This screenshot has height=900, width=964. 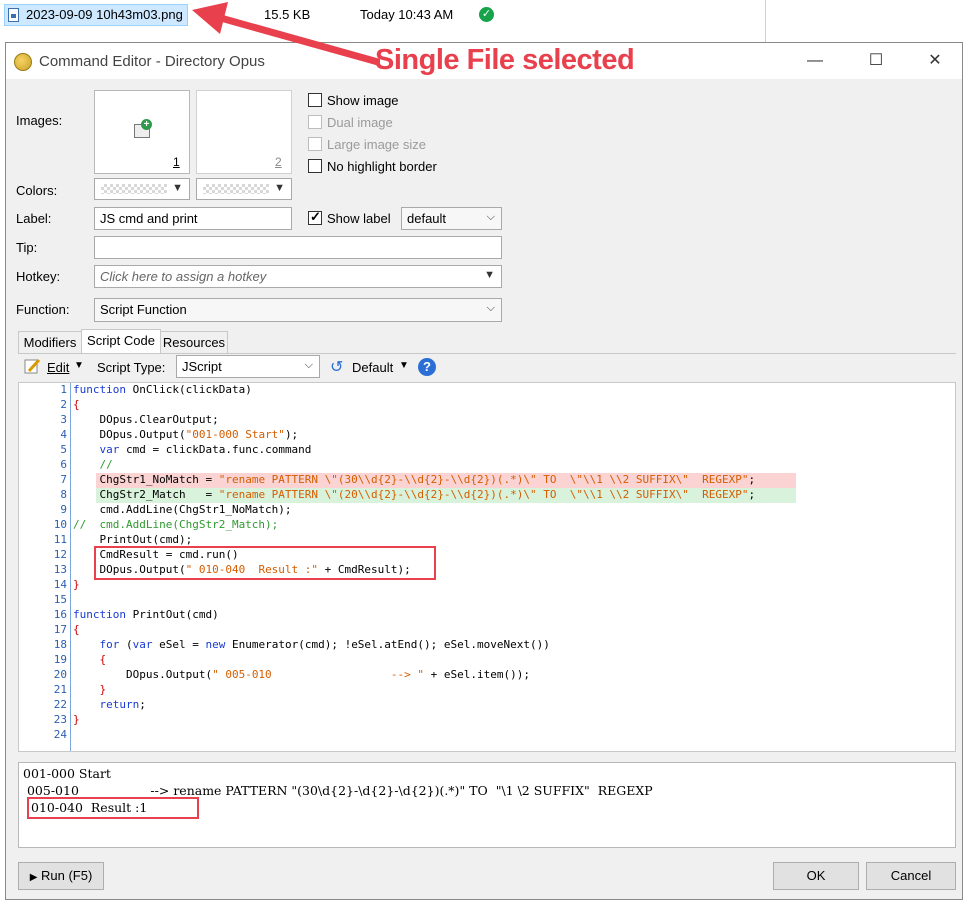 What do you see at coordinates (363, 100) in the screenshot?
I see `show-image-label: Show image` at bounding box center [363, 100].